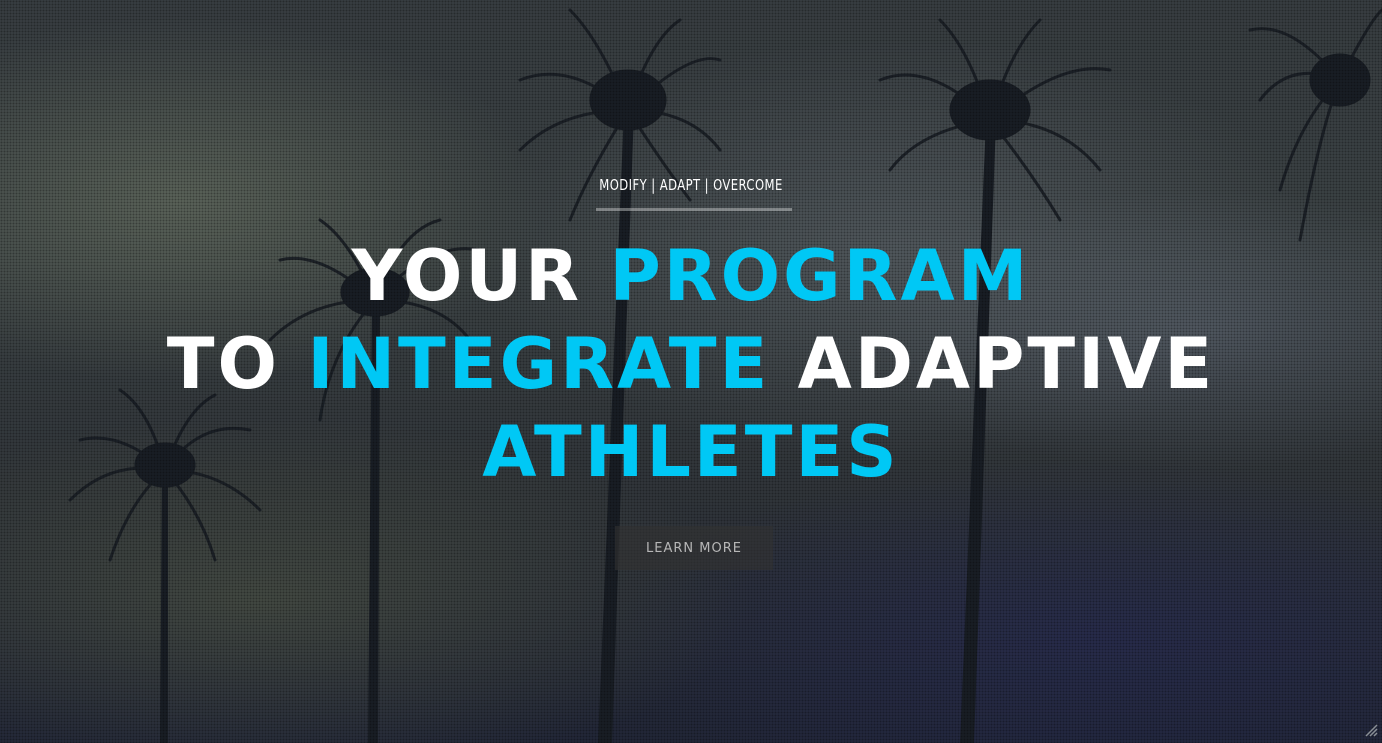  What do you see at coordinates (691, 452) in the screenshot?
I see `headline-line-3: ATHLETES` at bounding box center [691, 452].